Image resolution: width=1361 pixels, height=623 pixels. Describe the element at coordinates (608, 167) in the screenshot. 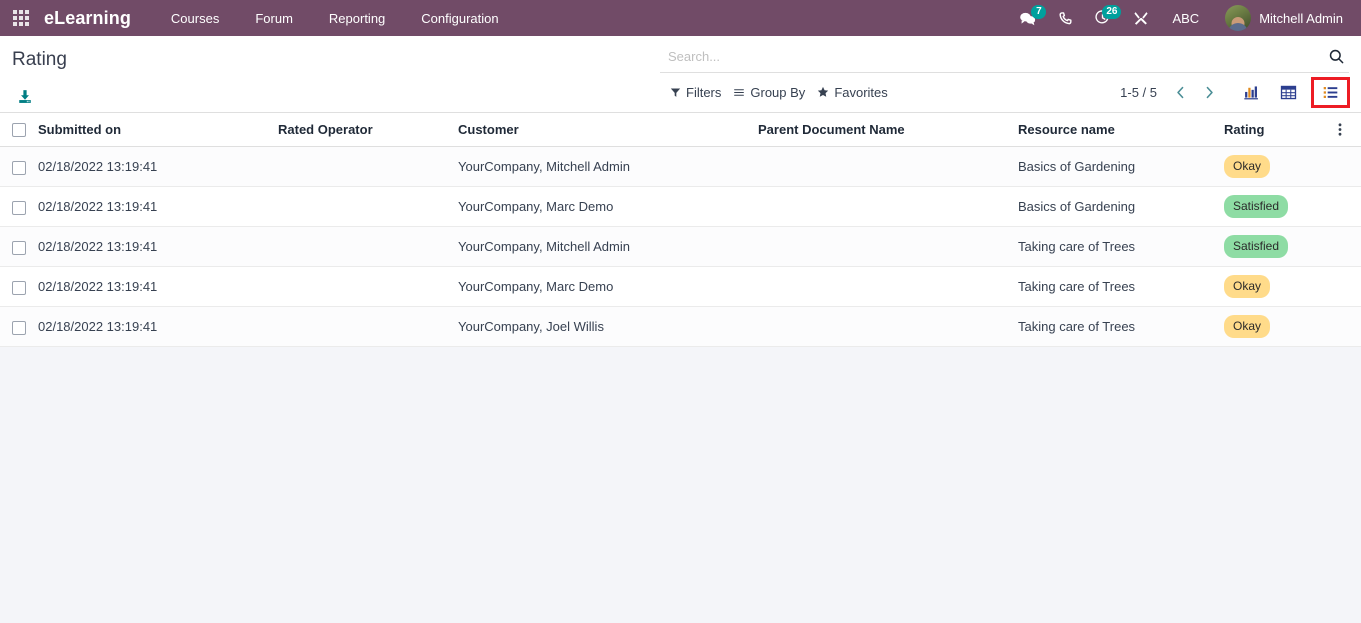

I see `cell-customer: YourCompany, Mitchell Admin` at that location.